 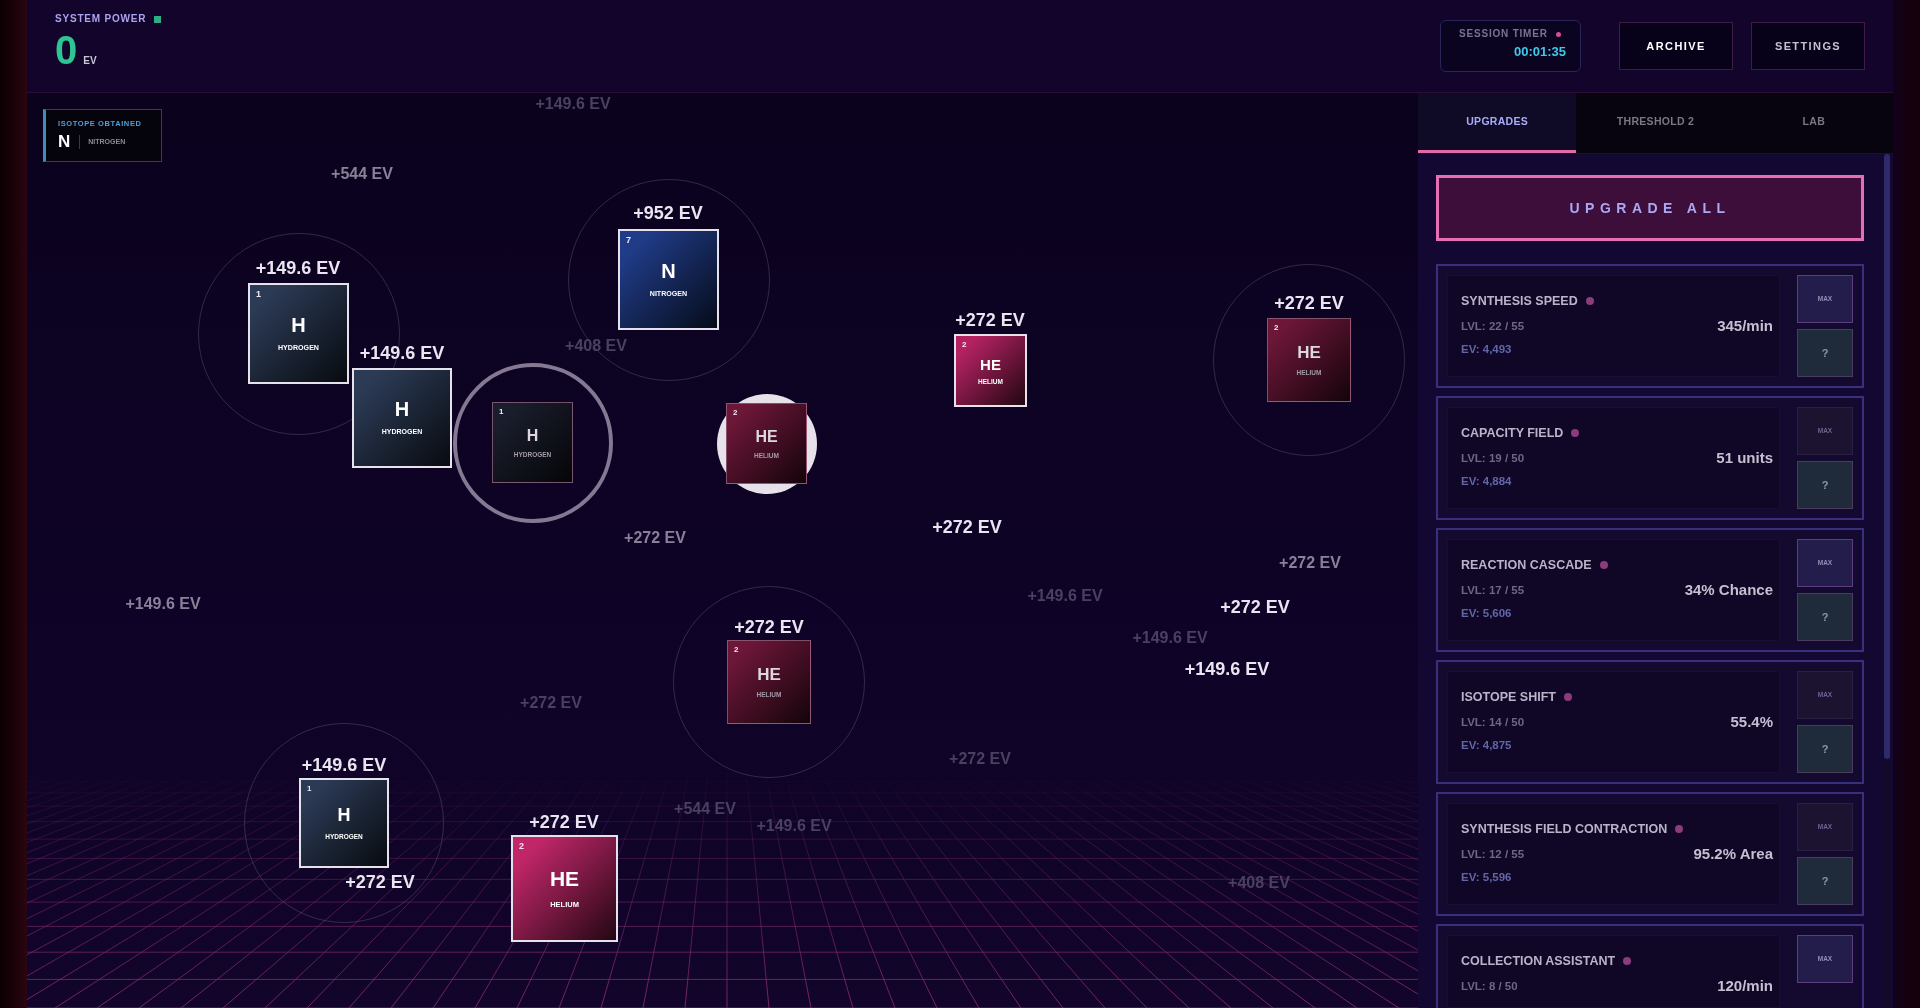 What do you see at coordinates (1564, 829) in the screenshot?
I see `upgrade-name: SYNTHESIS FIELD CONTRACTION` at bounding box center [1564, 829].